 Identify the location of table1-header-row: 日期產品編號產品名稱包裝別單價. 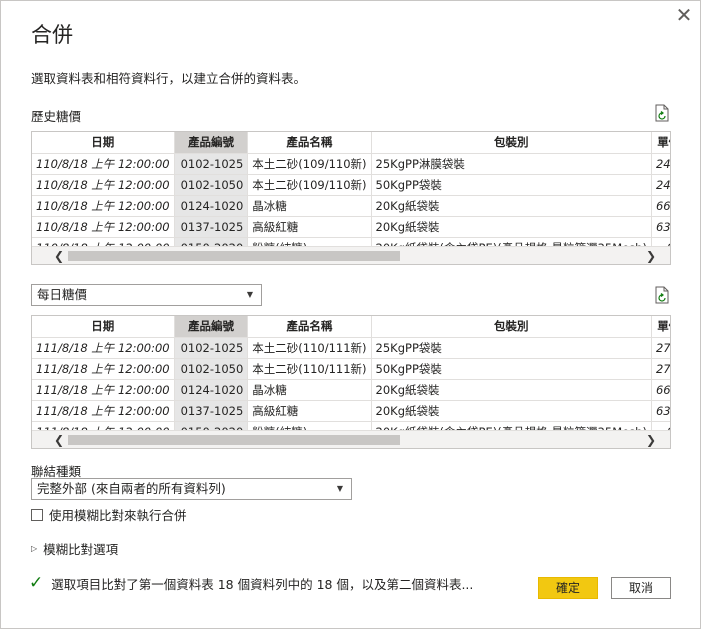
(351, 143).